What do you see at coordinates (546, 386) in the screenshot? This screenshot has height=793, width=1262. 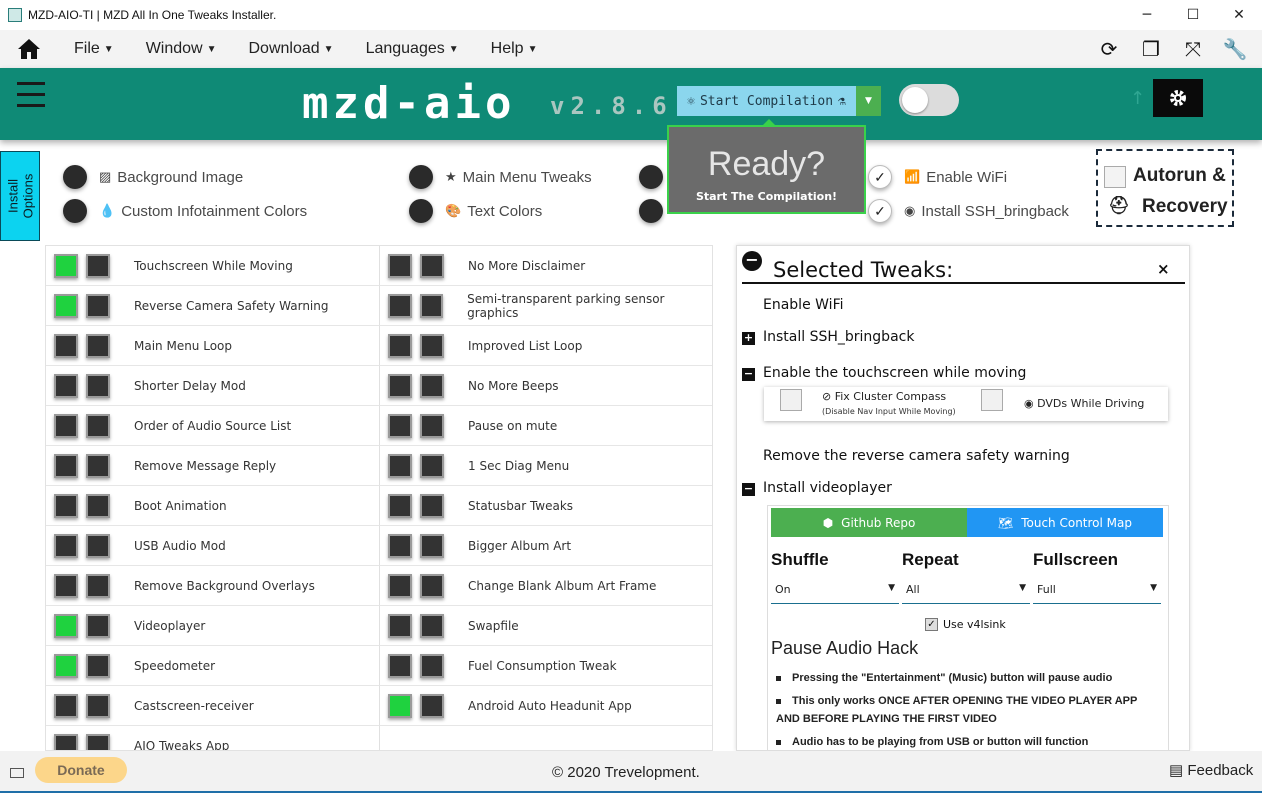 I see `tweak-row: No More Beeps` at bounding box center [546, 386].